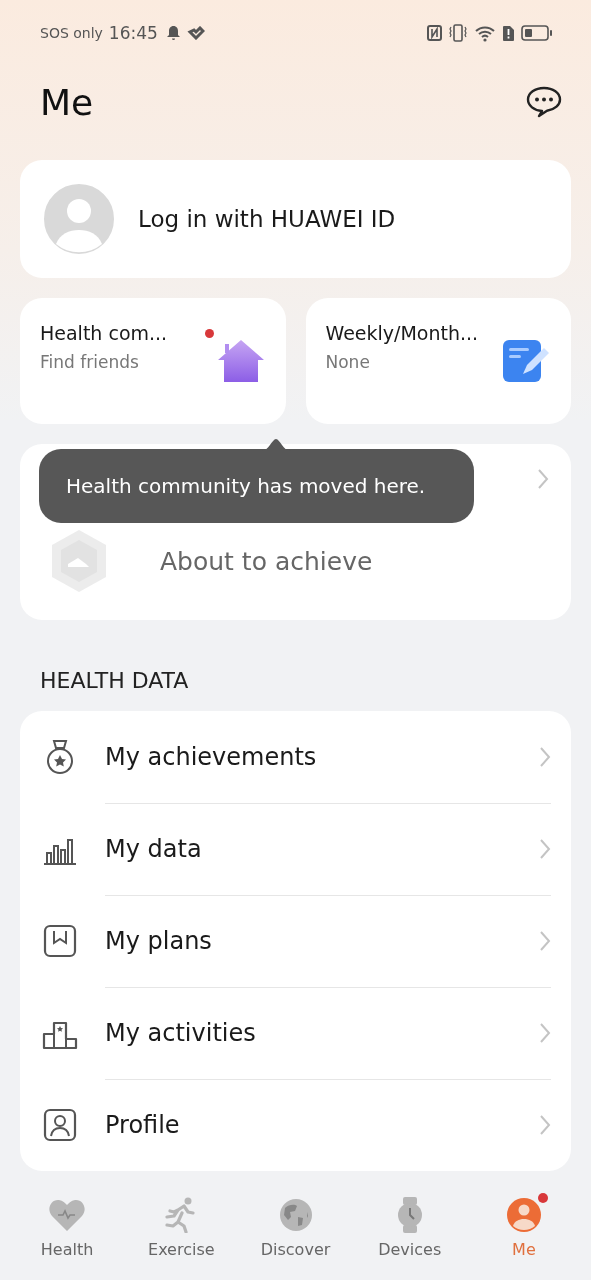 The image size is (591, 1280). Describe the element at coordinates (508, 33) in the screenshot. I see `sim-alert-icon` at that location.